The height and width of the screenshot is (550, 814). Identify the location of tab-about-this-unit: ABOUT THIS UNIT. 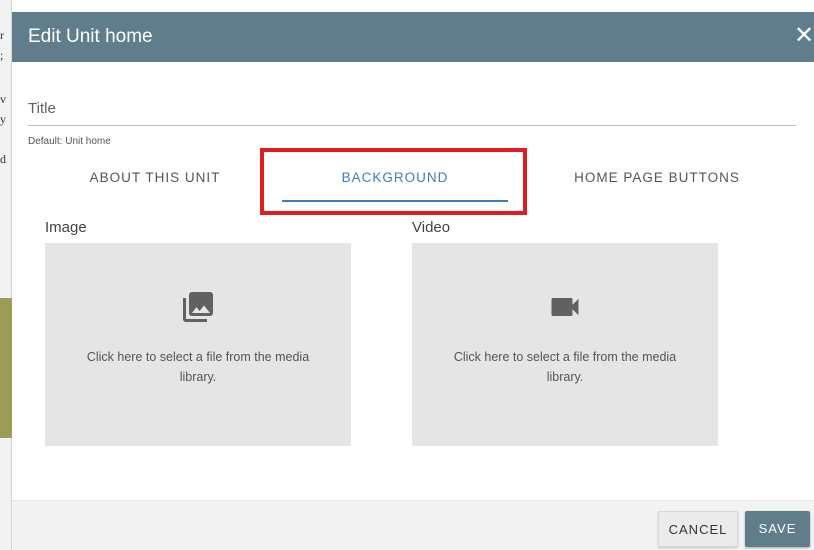
(155, 182).